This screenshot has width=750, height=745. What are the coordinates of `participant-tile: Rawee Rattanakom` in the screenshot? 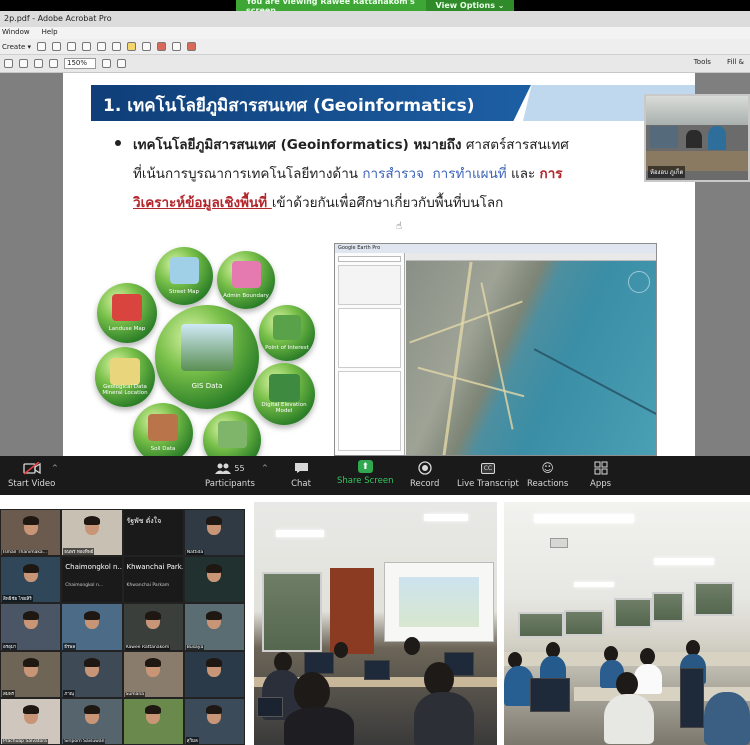 It's located at (153, 627).